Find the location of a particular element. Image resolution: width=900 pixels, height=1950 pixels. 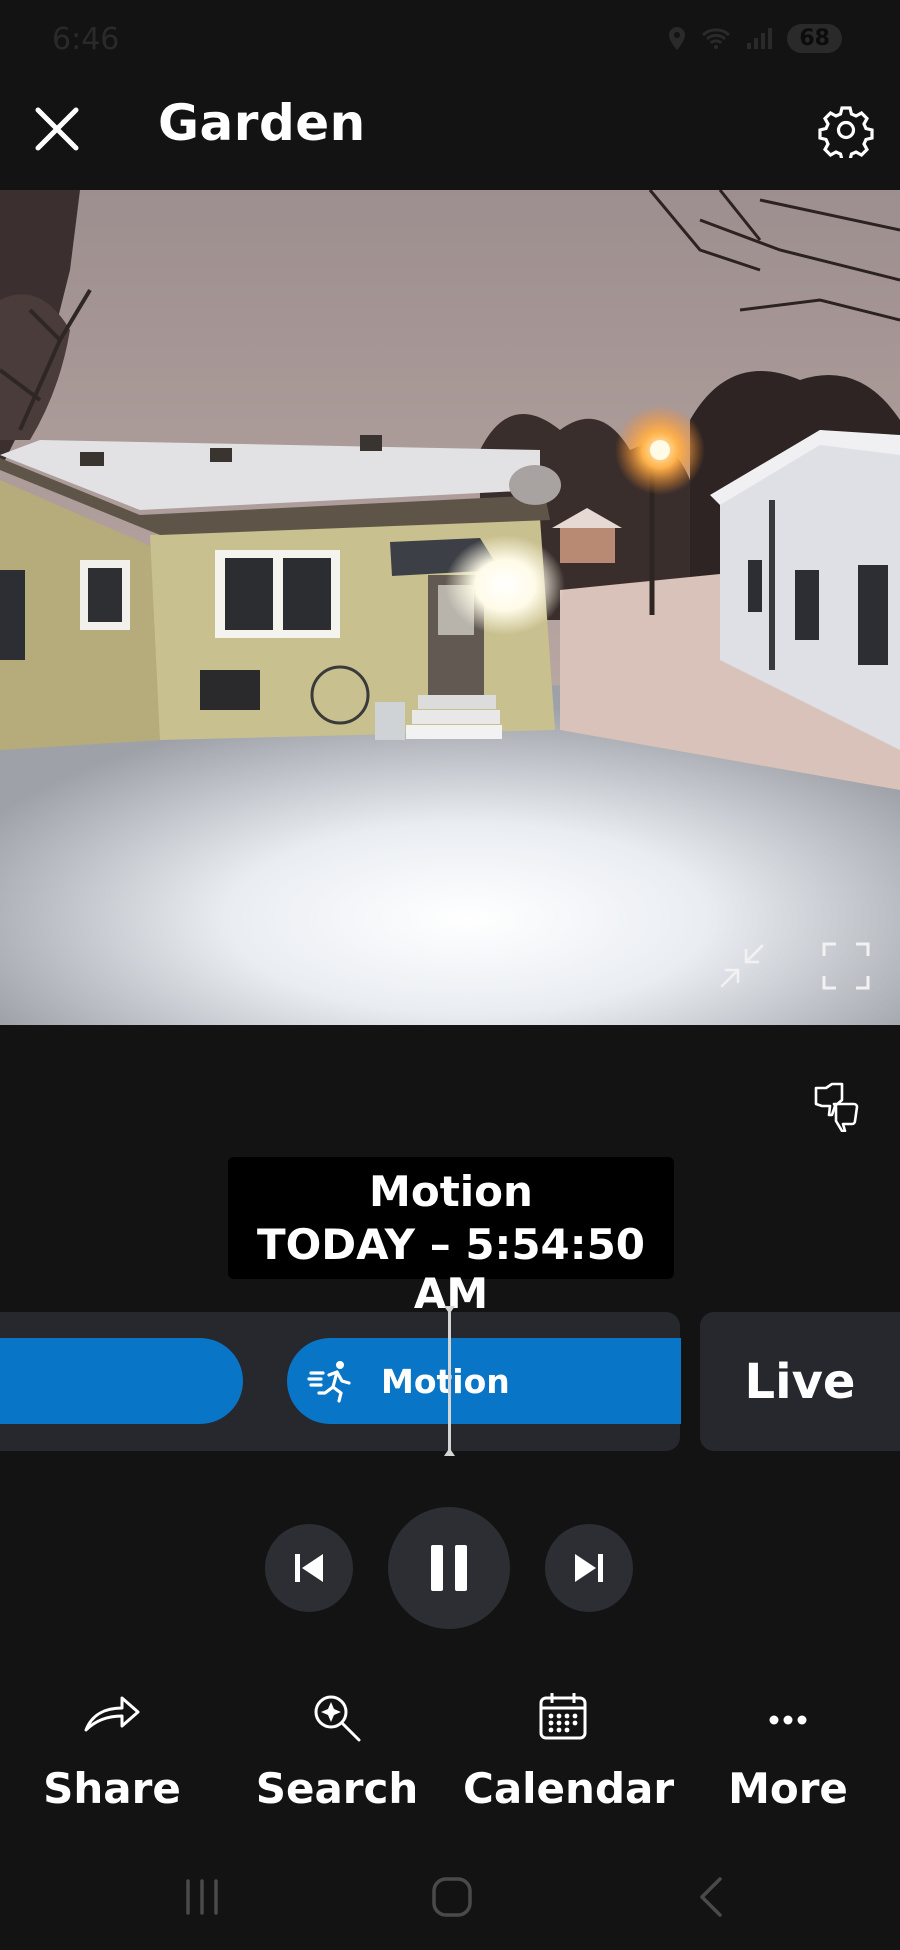

event-type: Motion is located at coordinates (451, 1191).